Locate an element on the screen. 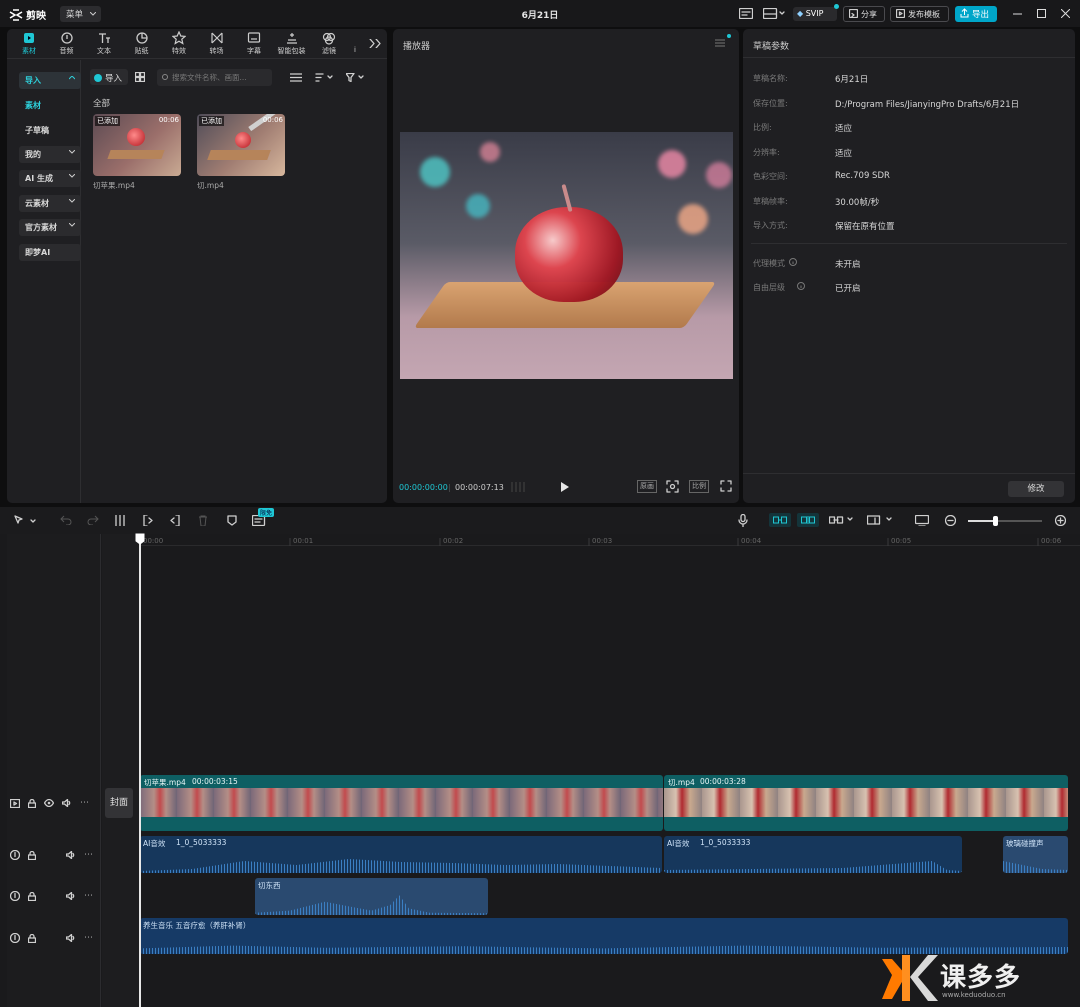 This screenshot has width=1080, height=1007. sfx-clip: 切东西 is located at coordinates (371, 896).